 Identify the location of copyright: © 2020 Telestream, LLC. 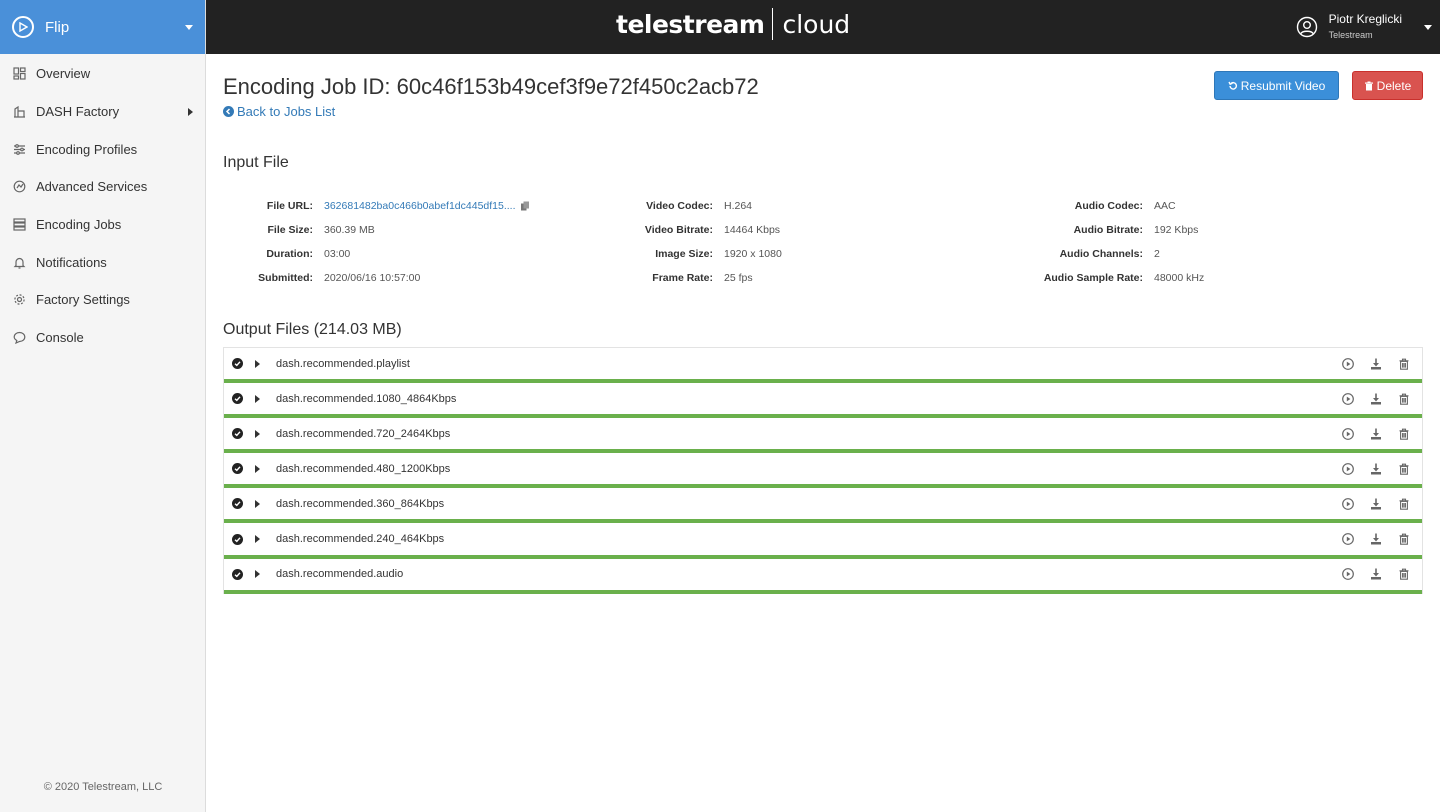
(103, 787).